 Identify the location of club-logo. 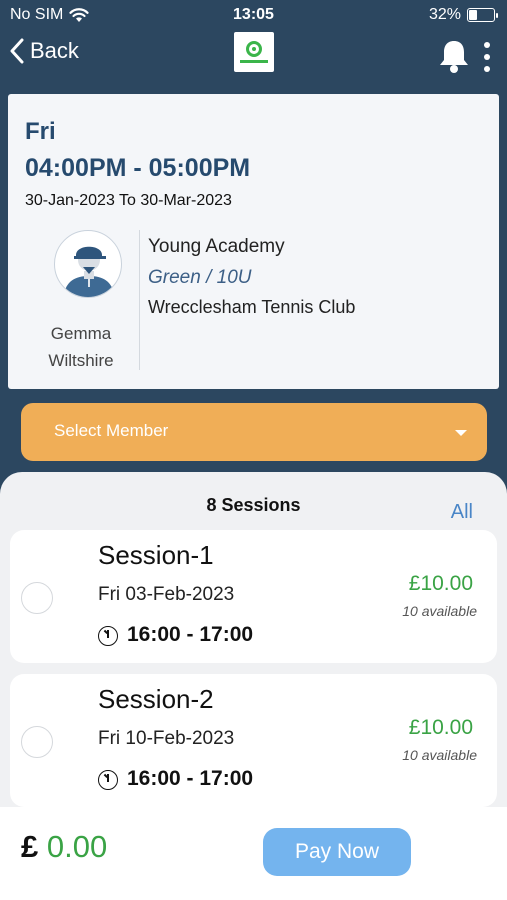
(254, 52).